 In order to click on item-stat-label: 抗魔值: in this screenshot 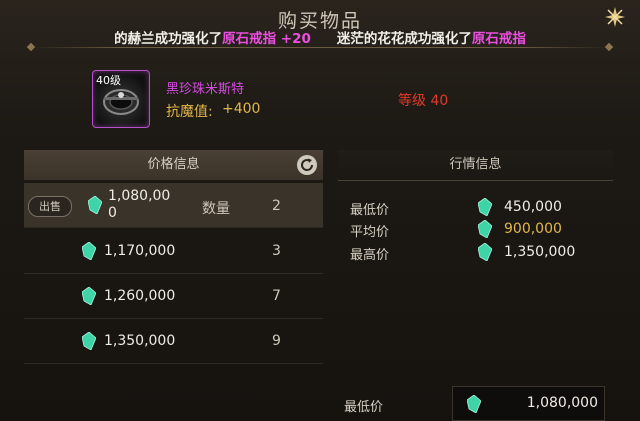, I will do `click(189, 112)`.